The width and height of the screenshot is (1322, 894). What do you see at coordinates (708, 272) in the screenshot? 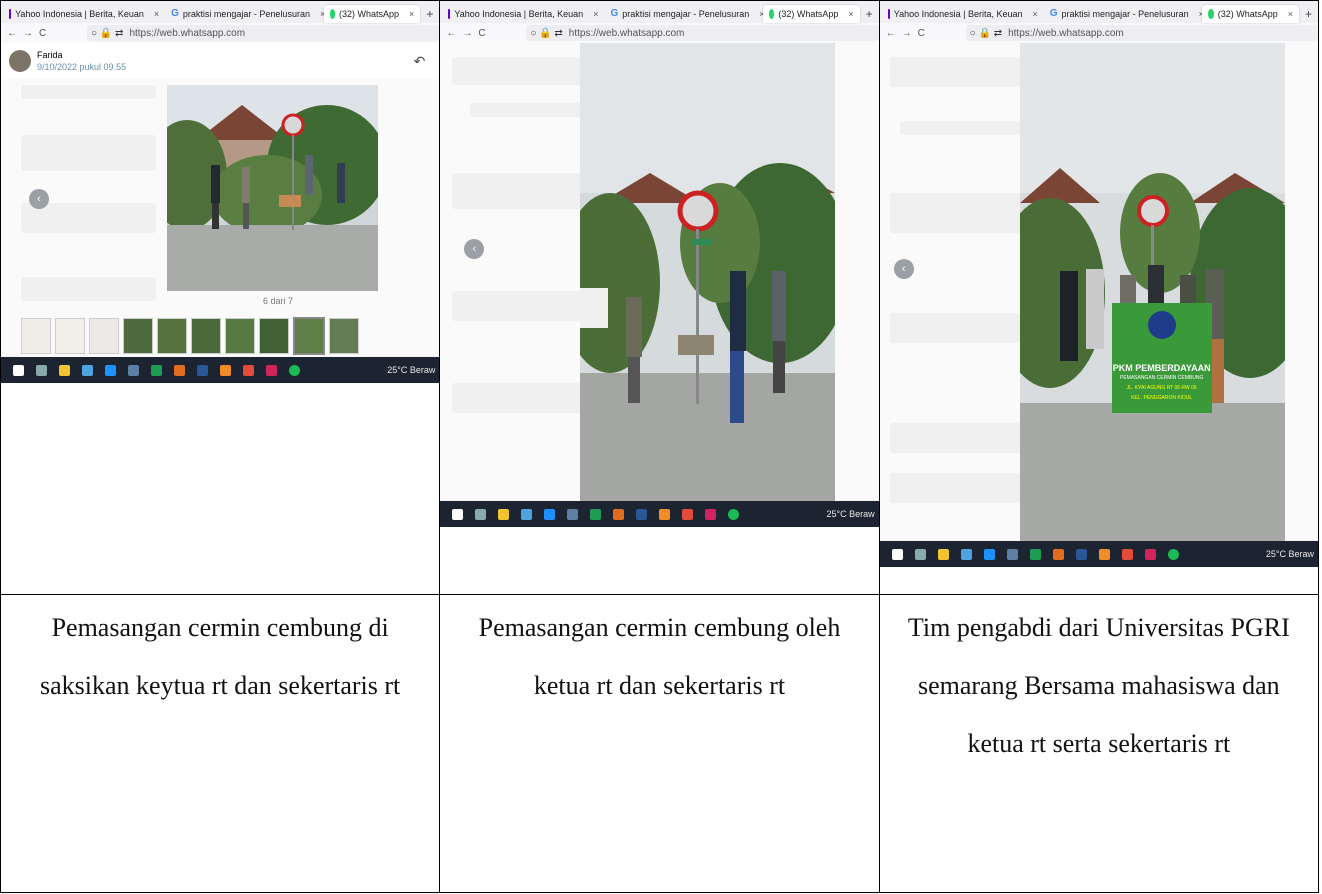
I see `media-photo` at bounding box center [708, 272].